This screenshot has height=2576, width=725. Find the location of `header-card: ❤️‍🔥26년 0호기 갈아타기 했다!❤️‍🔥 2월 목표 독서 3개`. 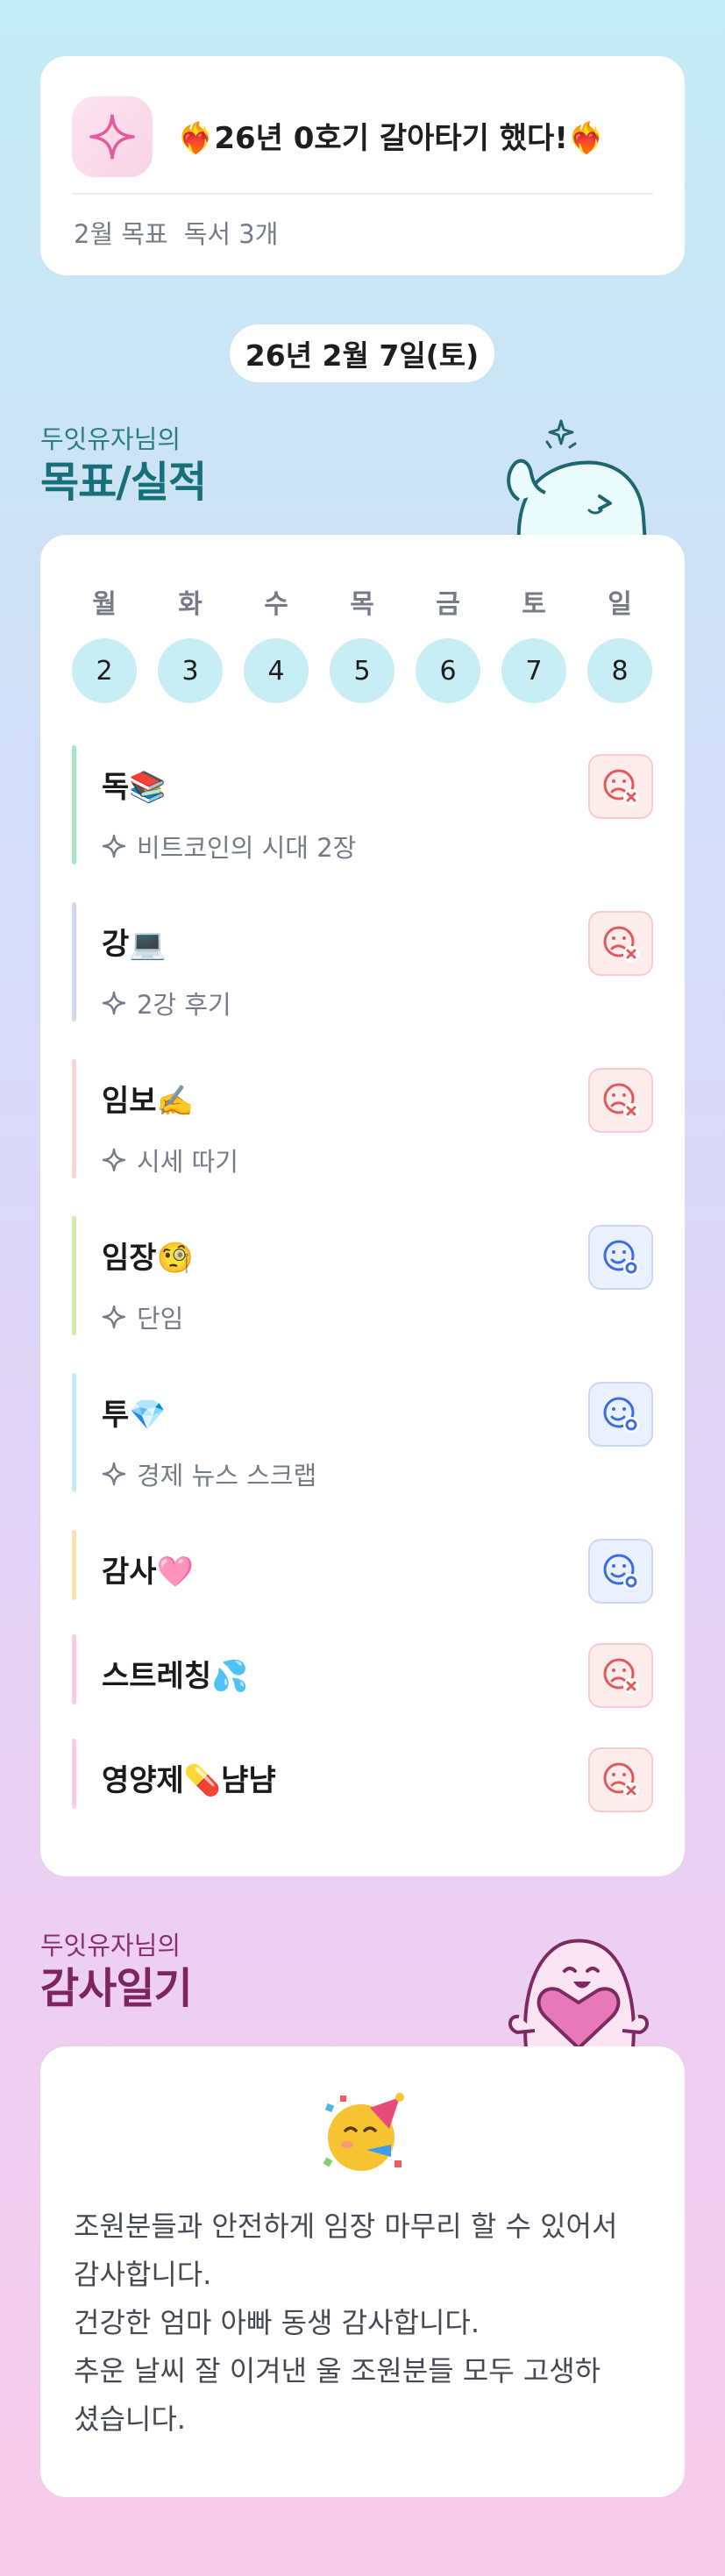

header-card: ❤️‍🔥26년 0호기 갈아타기 했다!❤️‍🔥 2월 목표 독서 3개 is located at coordinates (362, 165).